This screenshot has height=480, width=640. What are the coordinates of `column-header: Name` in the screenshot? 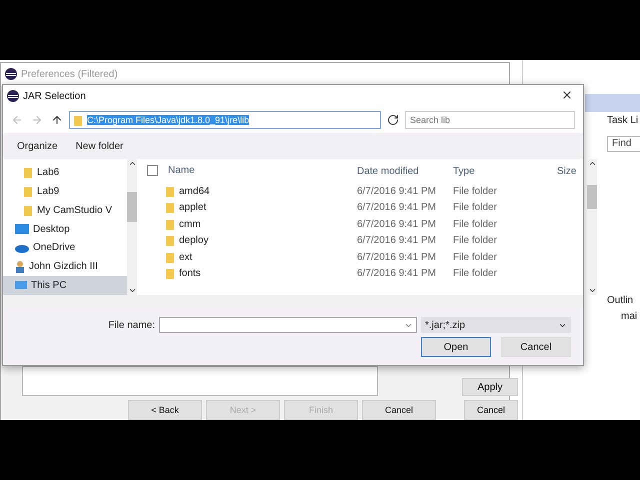 It's located at (252, 171).